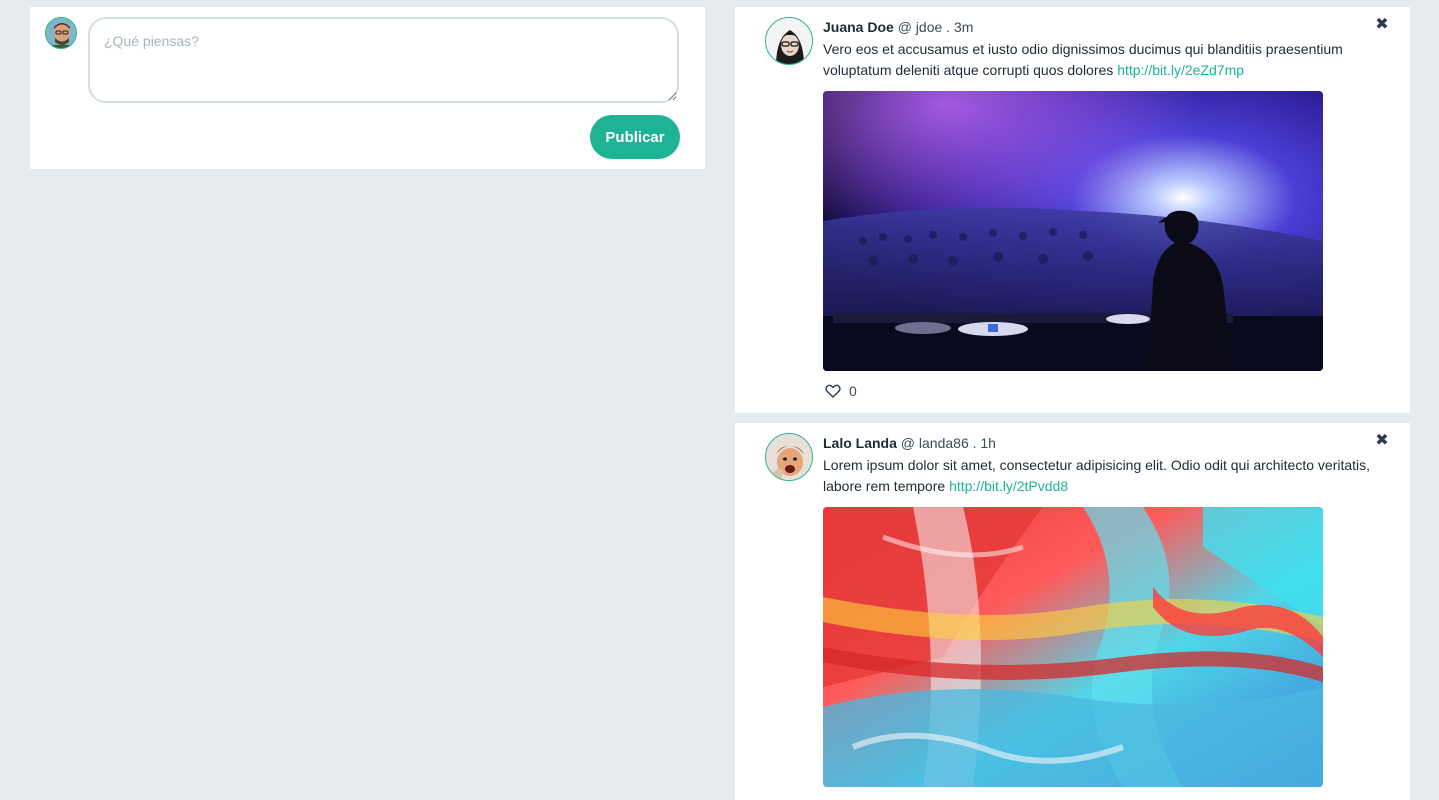 This screenshot has height=800, width=1439. Describe the element at coordinates (1008, 486) in the screenshot. I see `post-link: http://bit.ly/2tPvdd8` at that location.